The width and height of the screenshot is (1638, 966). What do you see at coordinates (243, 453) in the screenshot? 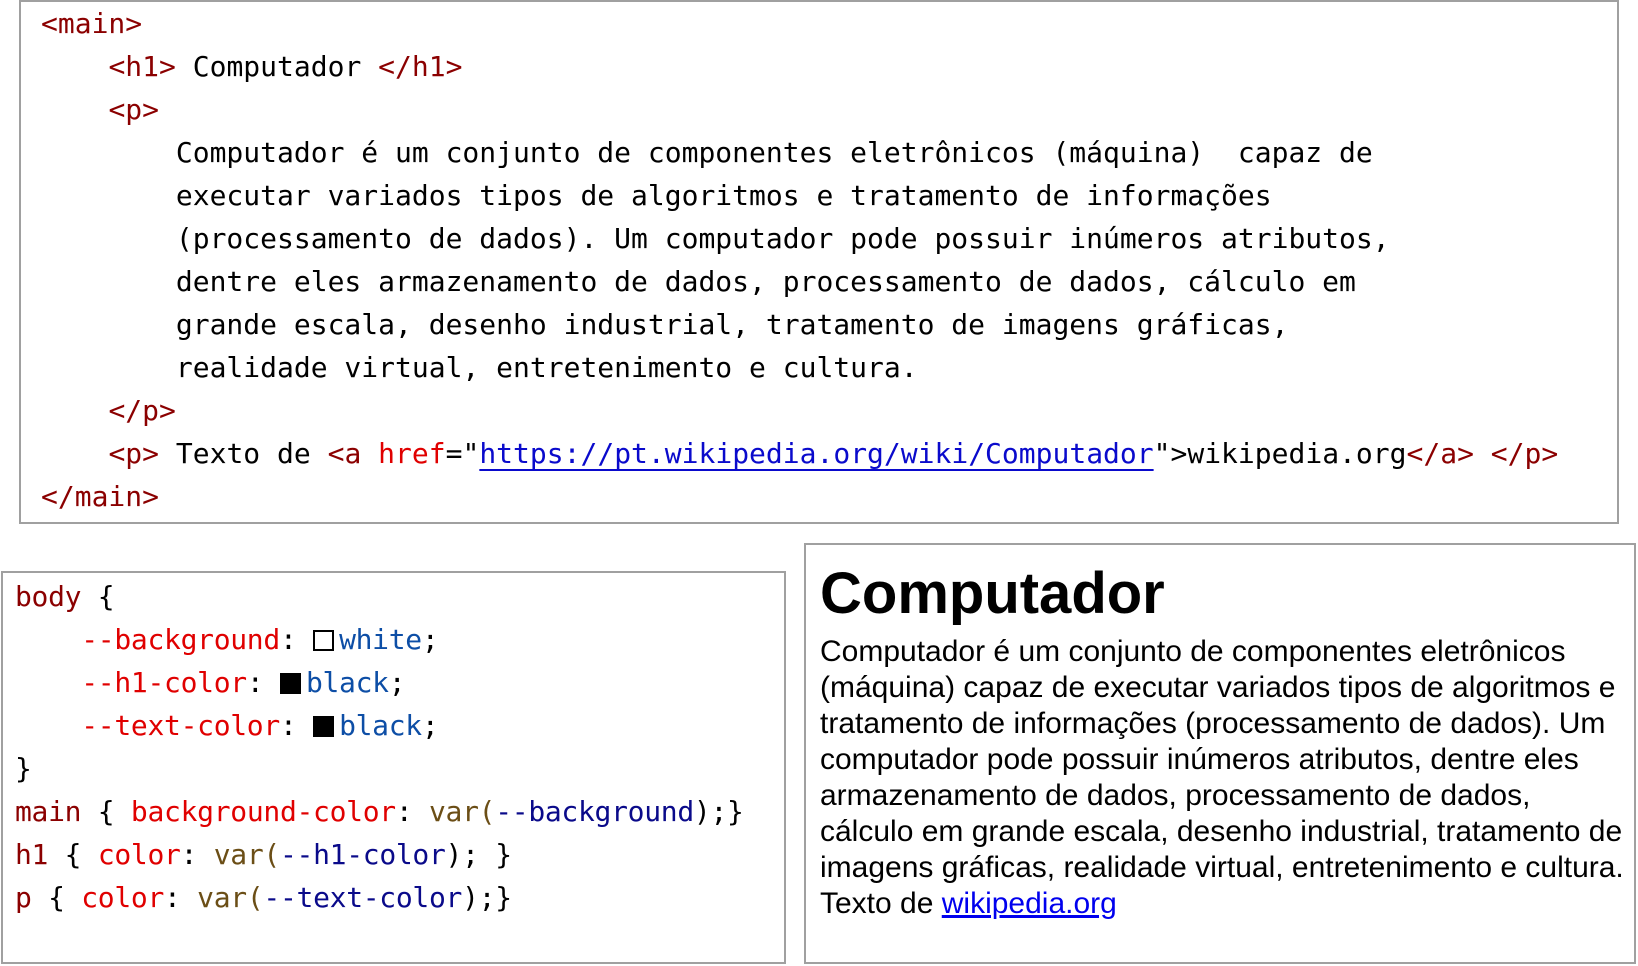
I see `p2-code-text: Texto de` at bounding box center [243, 453].